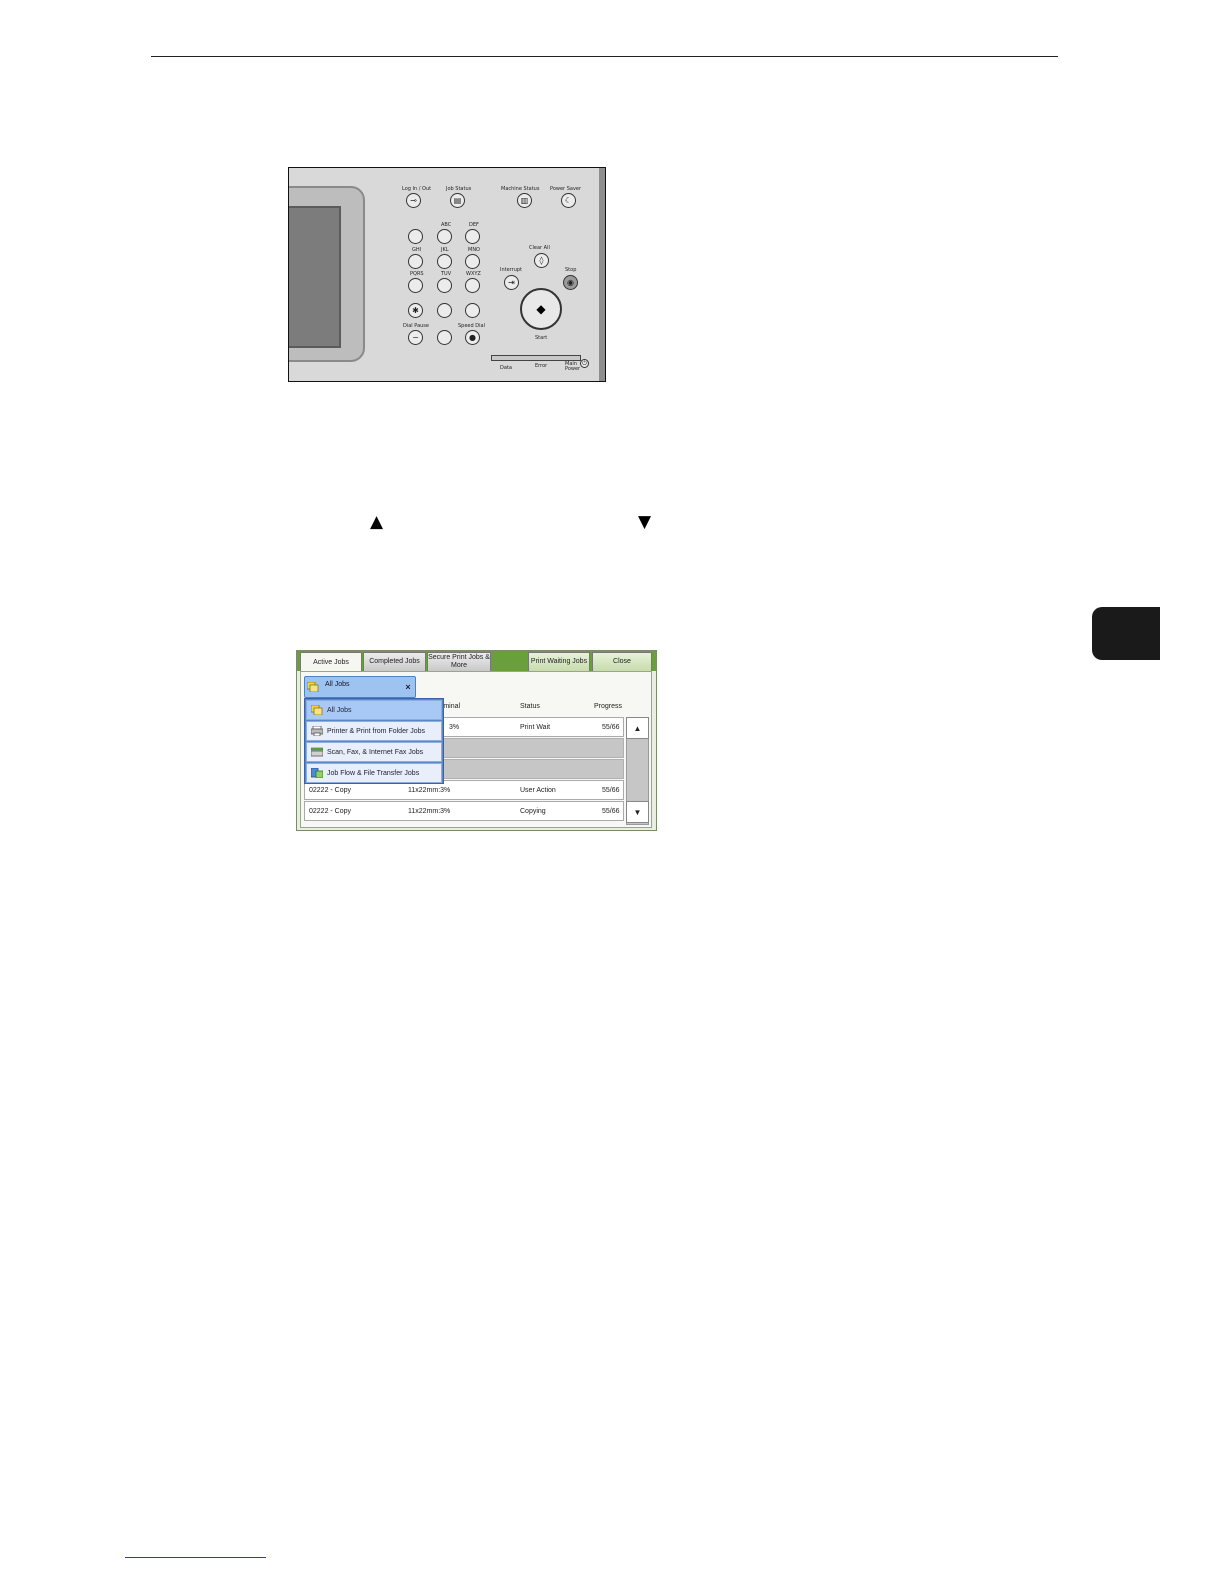 Image resolution: width=1224 pixels, height=1584 pixels. I want to click on row-status: User Action, so click(538, 790).